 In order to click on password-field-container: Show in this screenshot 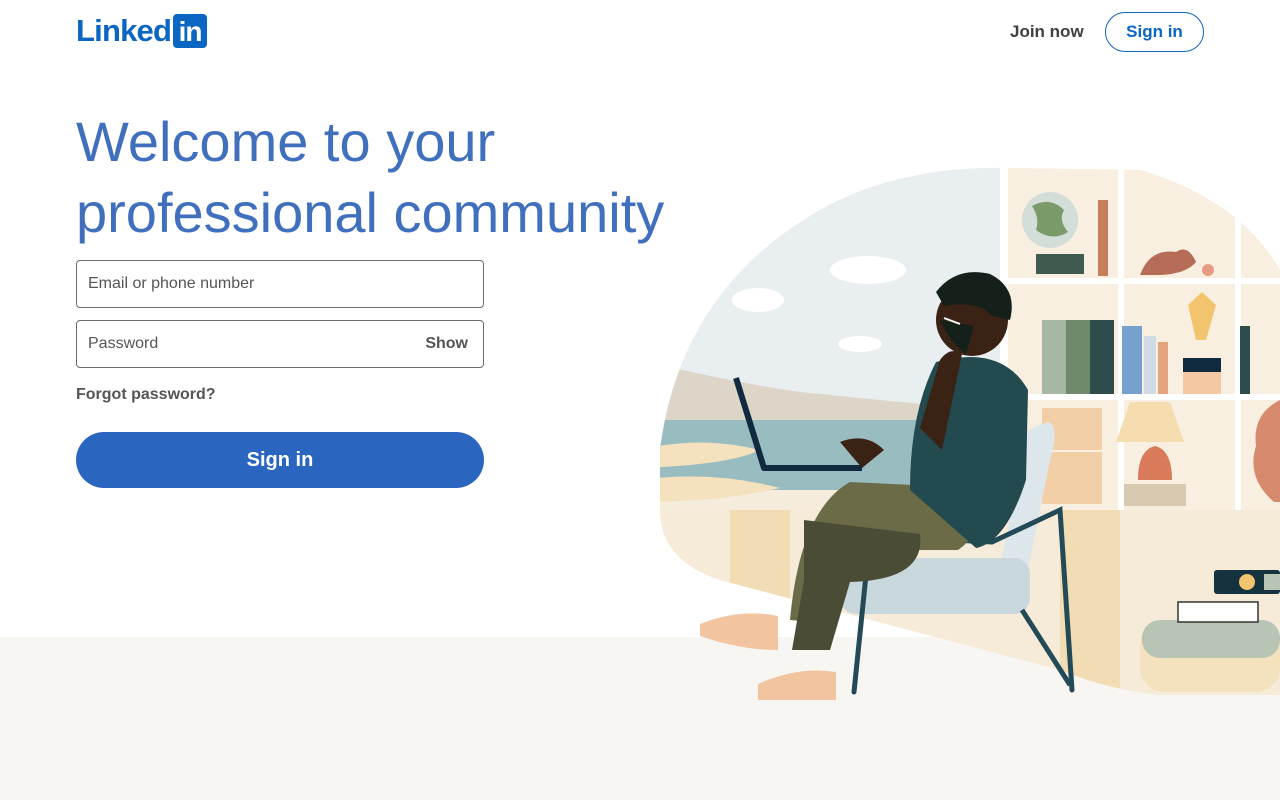, I will do `click(280, 344)`.